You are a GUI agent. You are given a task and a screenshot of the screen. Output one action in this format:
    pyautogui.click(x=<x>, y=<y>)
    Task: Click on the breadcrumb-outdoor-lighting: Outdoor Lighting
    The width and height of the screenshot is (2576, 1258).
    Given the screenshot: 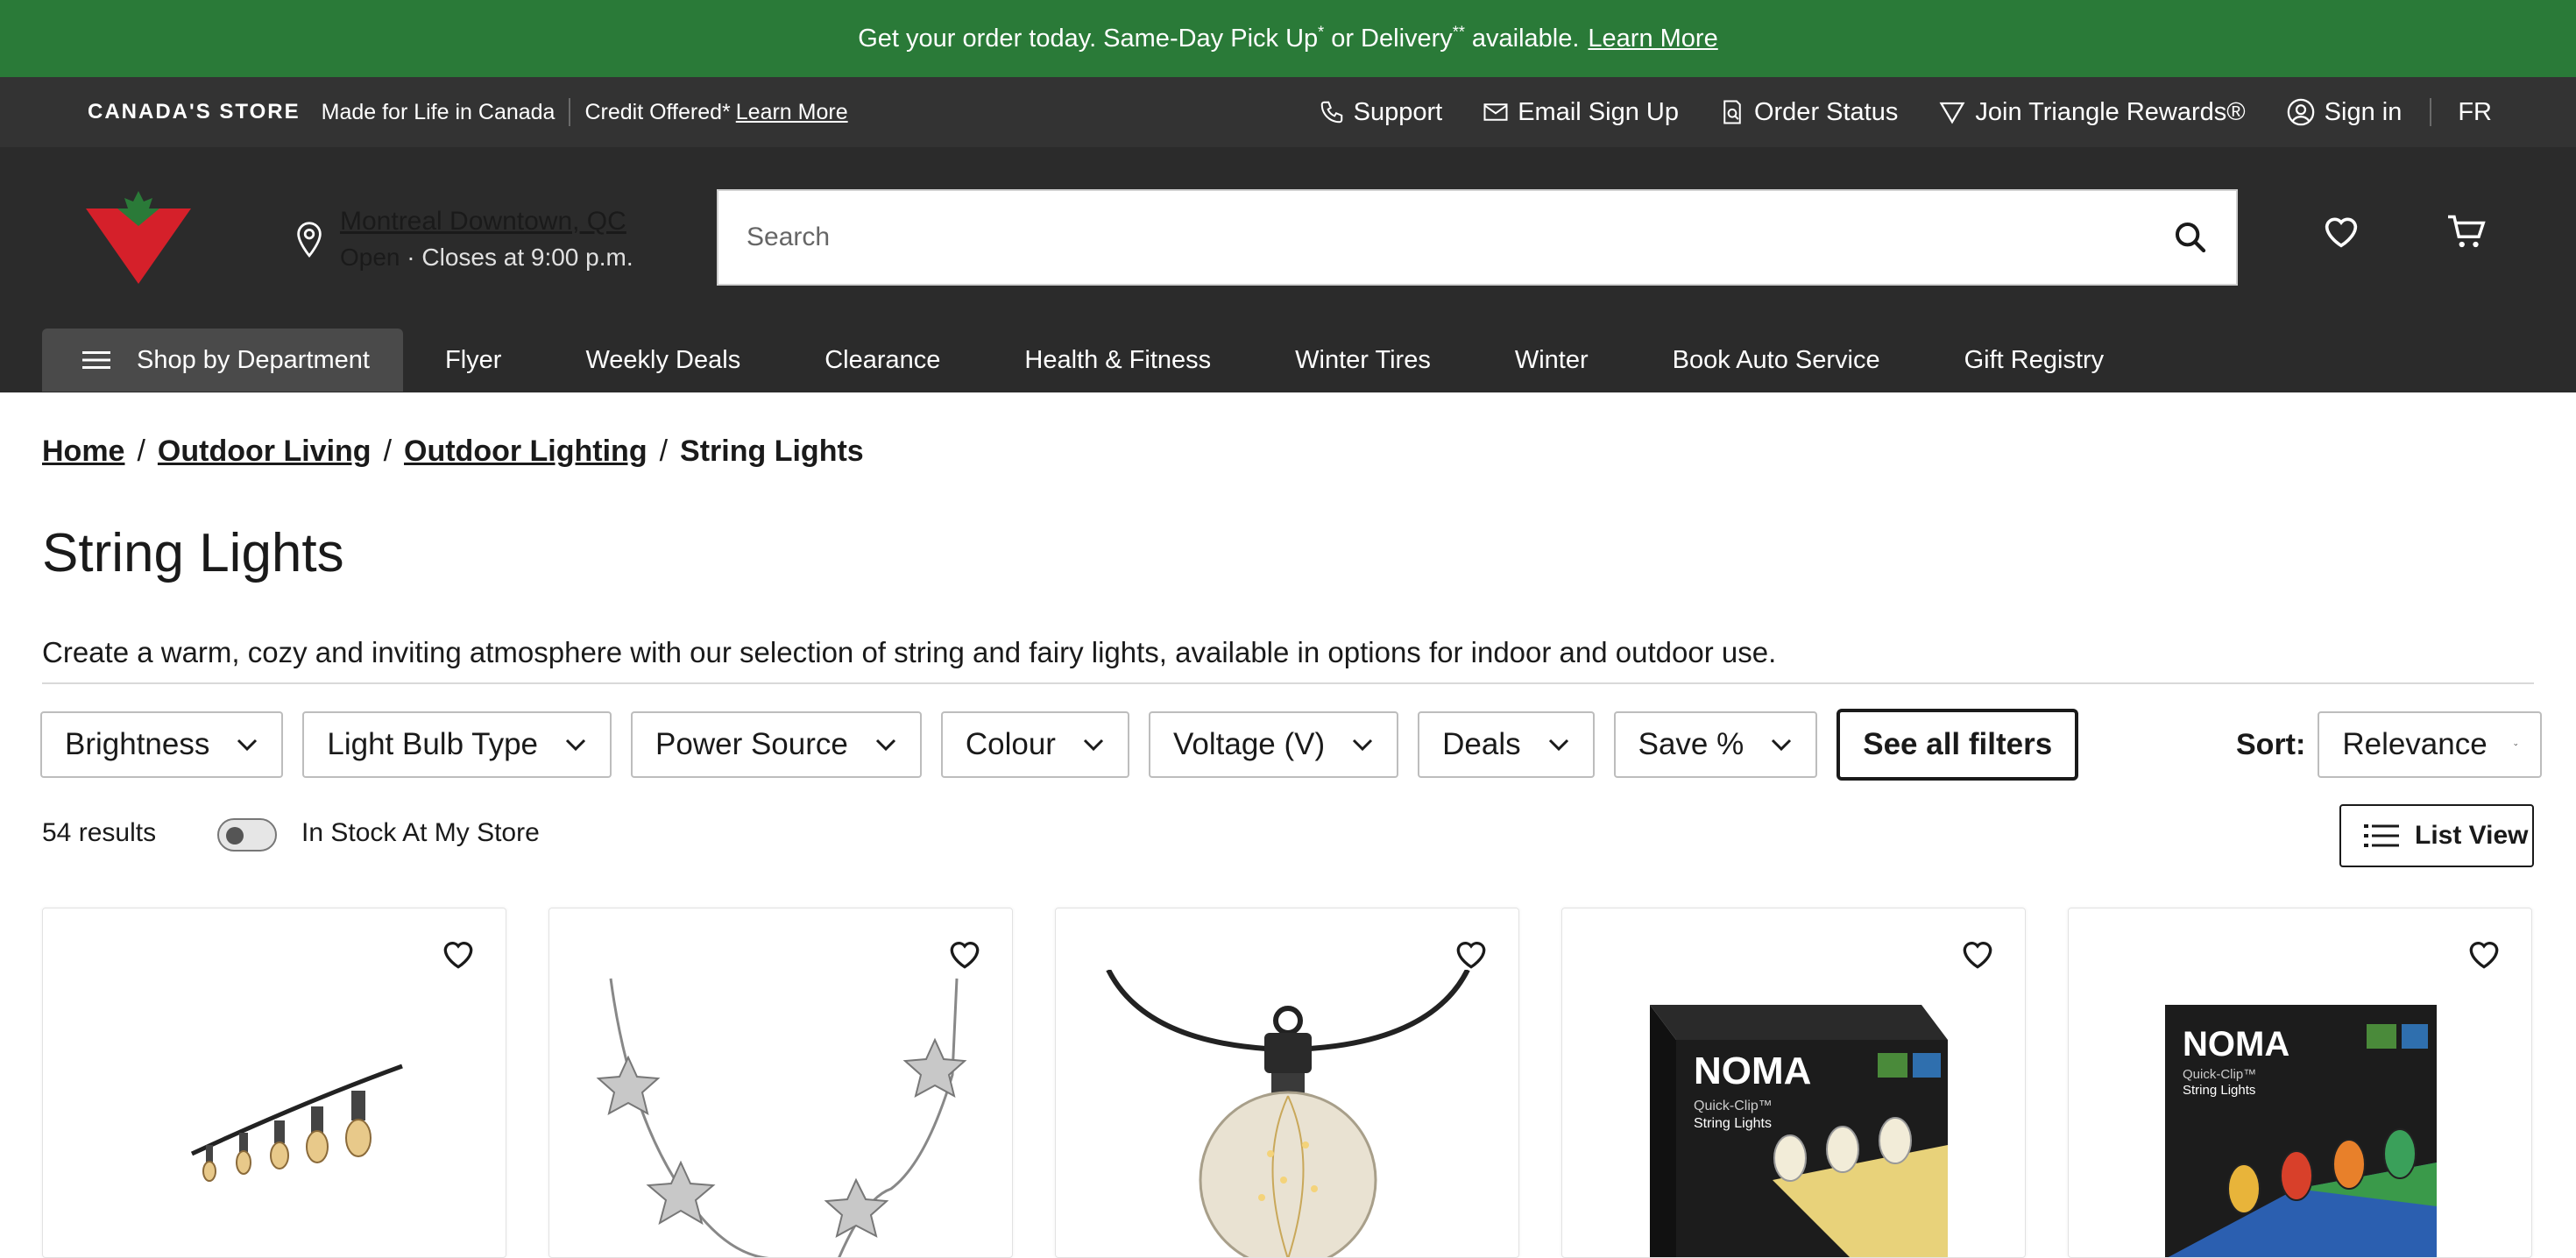 What is the action you would take?
    pyautogui.click(x=526, y=452)
    